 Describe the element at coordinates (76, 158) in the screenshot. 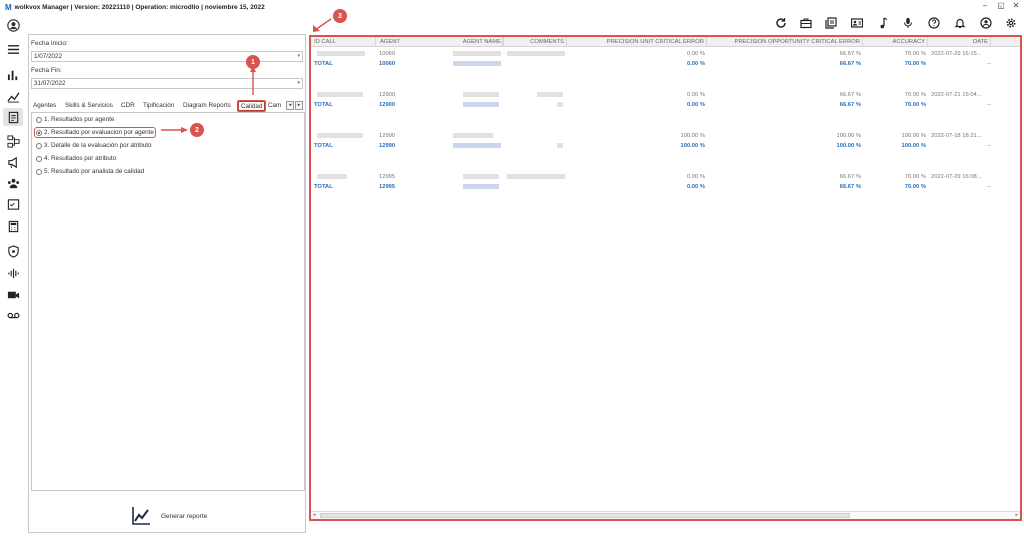

I see `radio-option-4: 4. Resultados por atributo` at that location.